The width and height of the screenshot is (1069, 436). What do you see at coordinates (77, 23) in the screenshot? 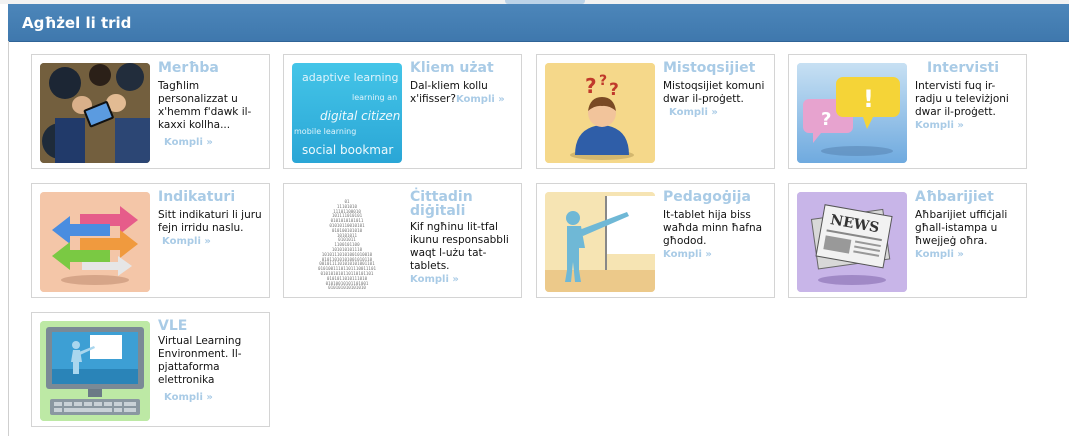
I see `section-title: Agħżel li trid` at bounding box center [77, 23].